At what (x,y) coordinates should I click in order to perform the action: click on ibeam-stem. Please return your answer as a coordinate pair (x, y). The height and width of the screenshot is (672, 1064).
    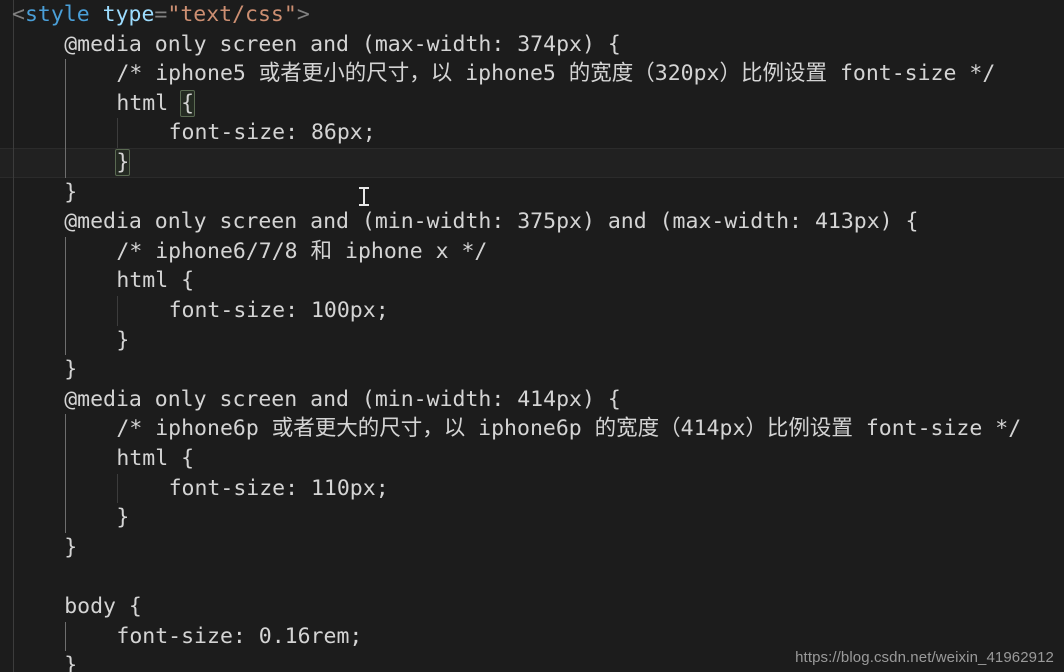
    Looking at the image, I should click on (364, 196).